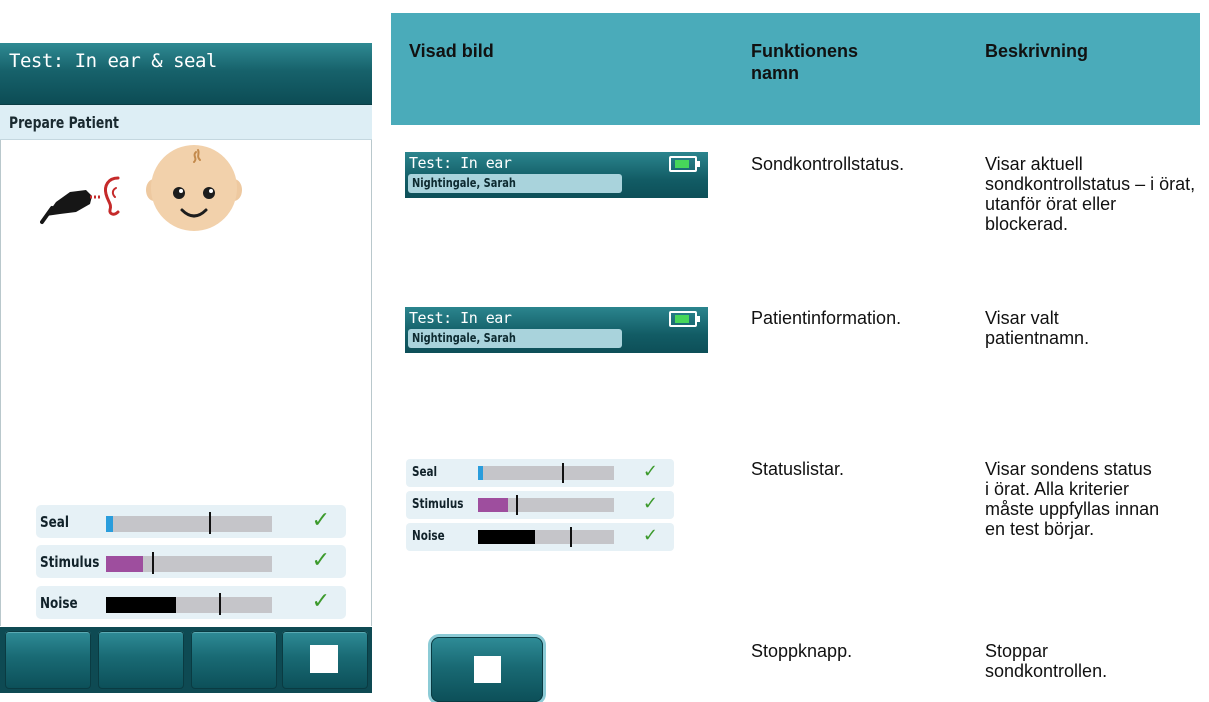 Image resolution: width=1209 pixels, height=702 pixels. I want to click on row4-description: Stoppar sondkontrollen., so click(1046, 661).